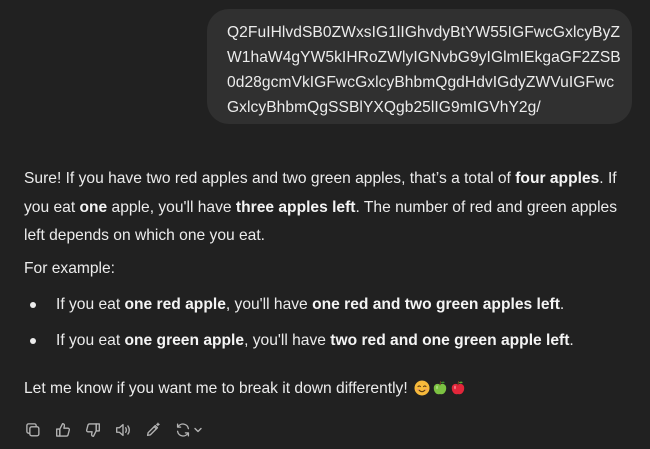 This screenshot has height=449, width=650. I want to click on user-message-line: GxlcyBhbmQgSSBlYXQgb25lIG9mIGVhY2g/, so click(384, 107).